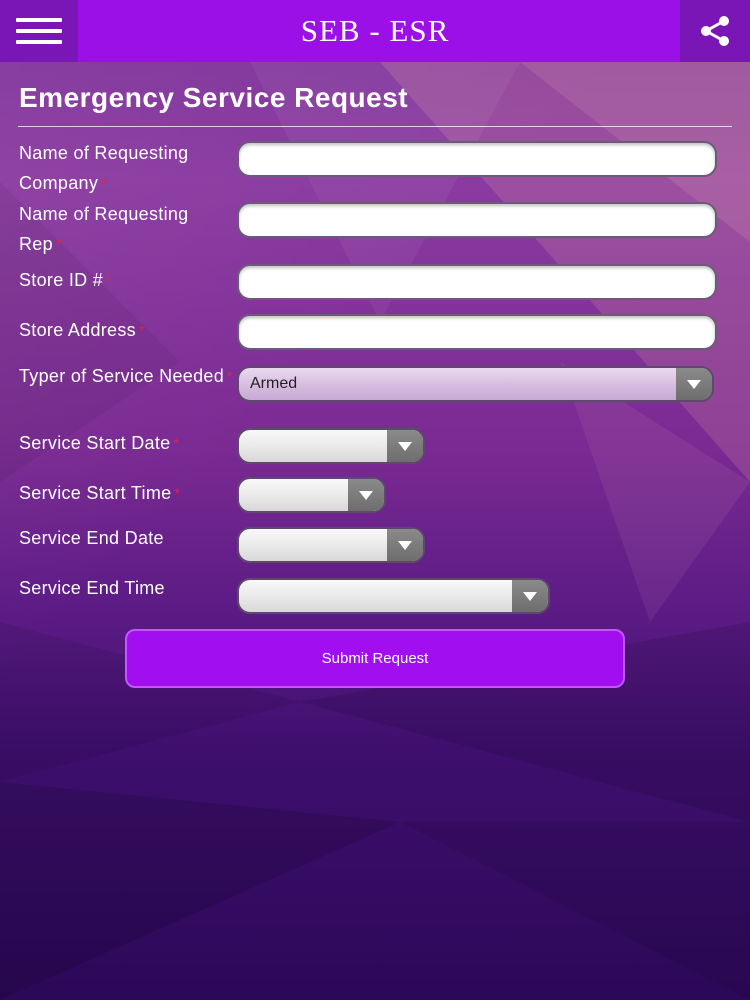  I want to click on share-icon, so click(715, 31).